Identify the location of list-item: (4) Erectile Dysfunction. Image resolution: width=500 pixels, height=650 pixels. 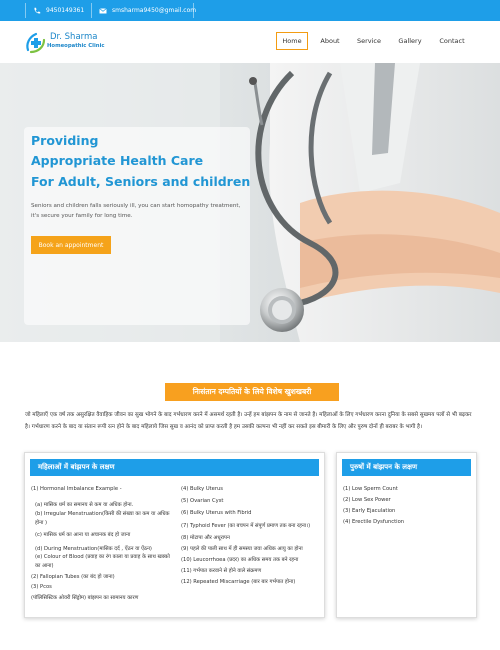
(374, 522).